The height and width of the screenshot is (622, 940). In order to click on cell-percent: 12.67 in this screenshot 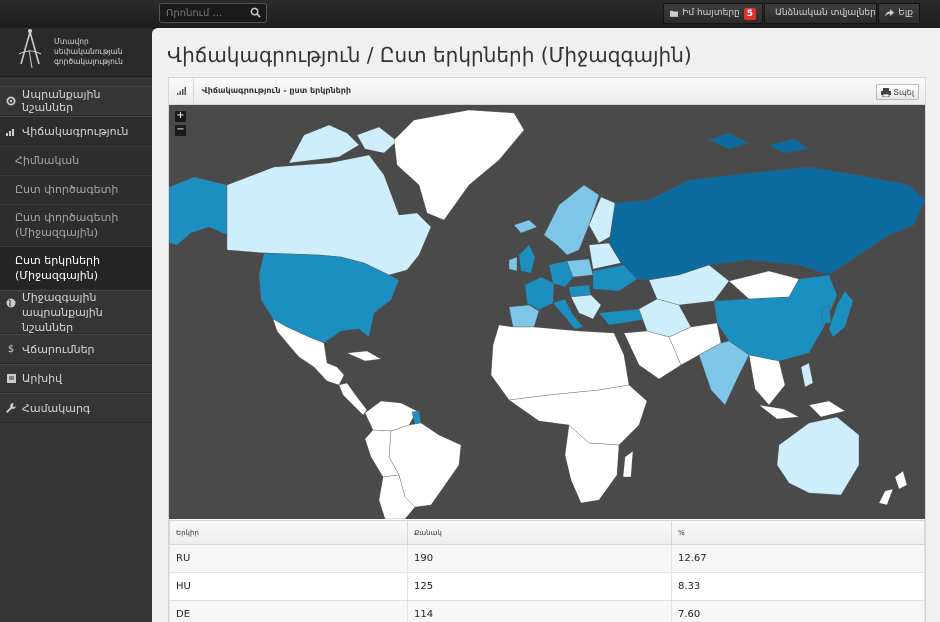, I will do `click(798, 558)`.